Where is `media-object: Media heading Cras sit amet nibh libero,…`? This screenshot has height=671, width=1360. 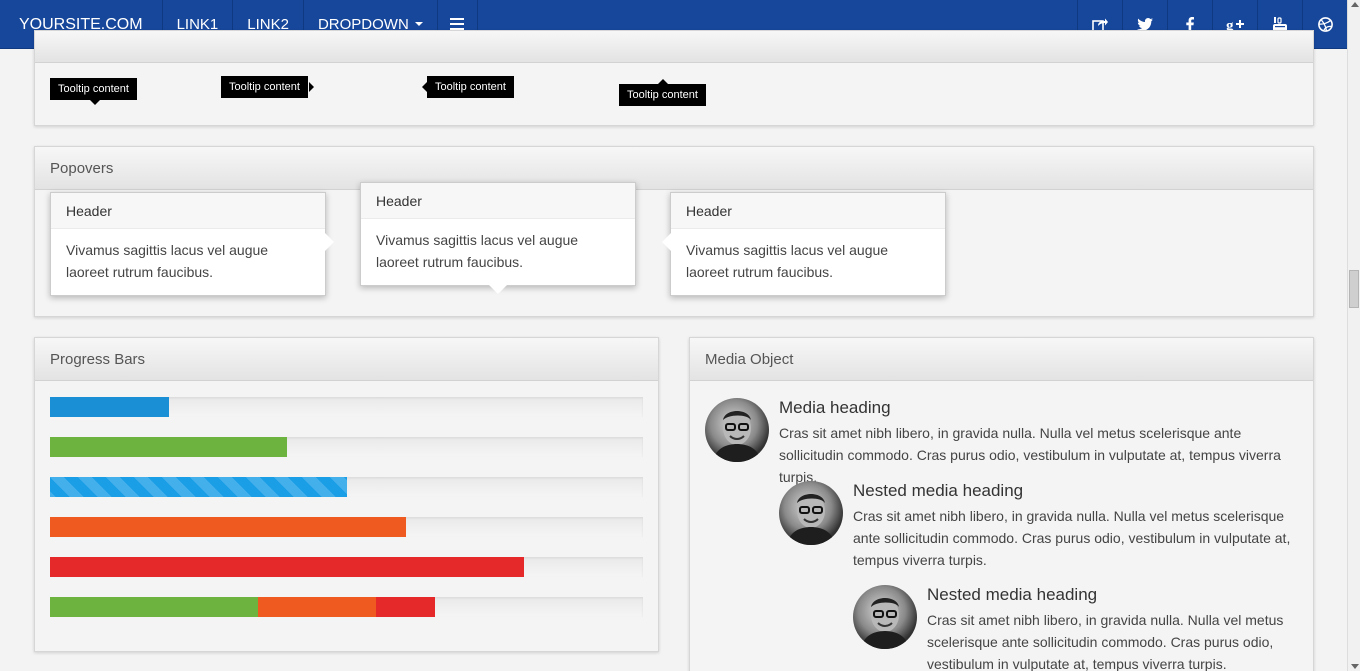 media-object: Media heading Cras sit amet nibh libero,… is located at coordinates (1002, 443).